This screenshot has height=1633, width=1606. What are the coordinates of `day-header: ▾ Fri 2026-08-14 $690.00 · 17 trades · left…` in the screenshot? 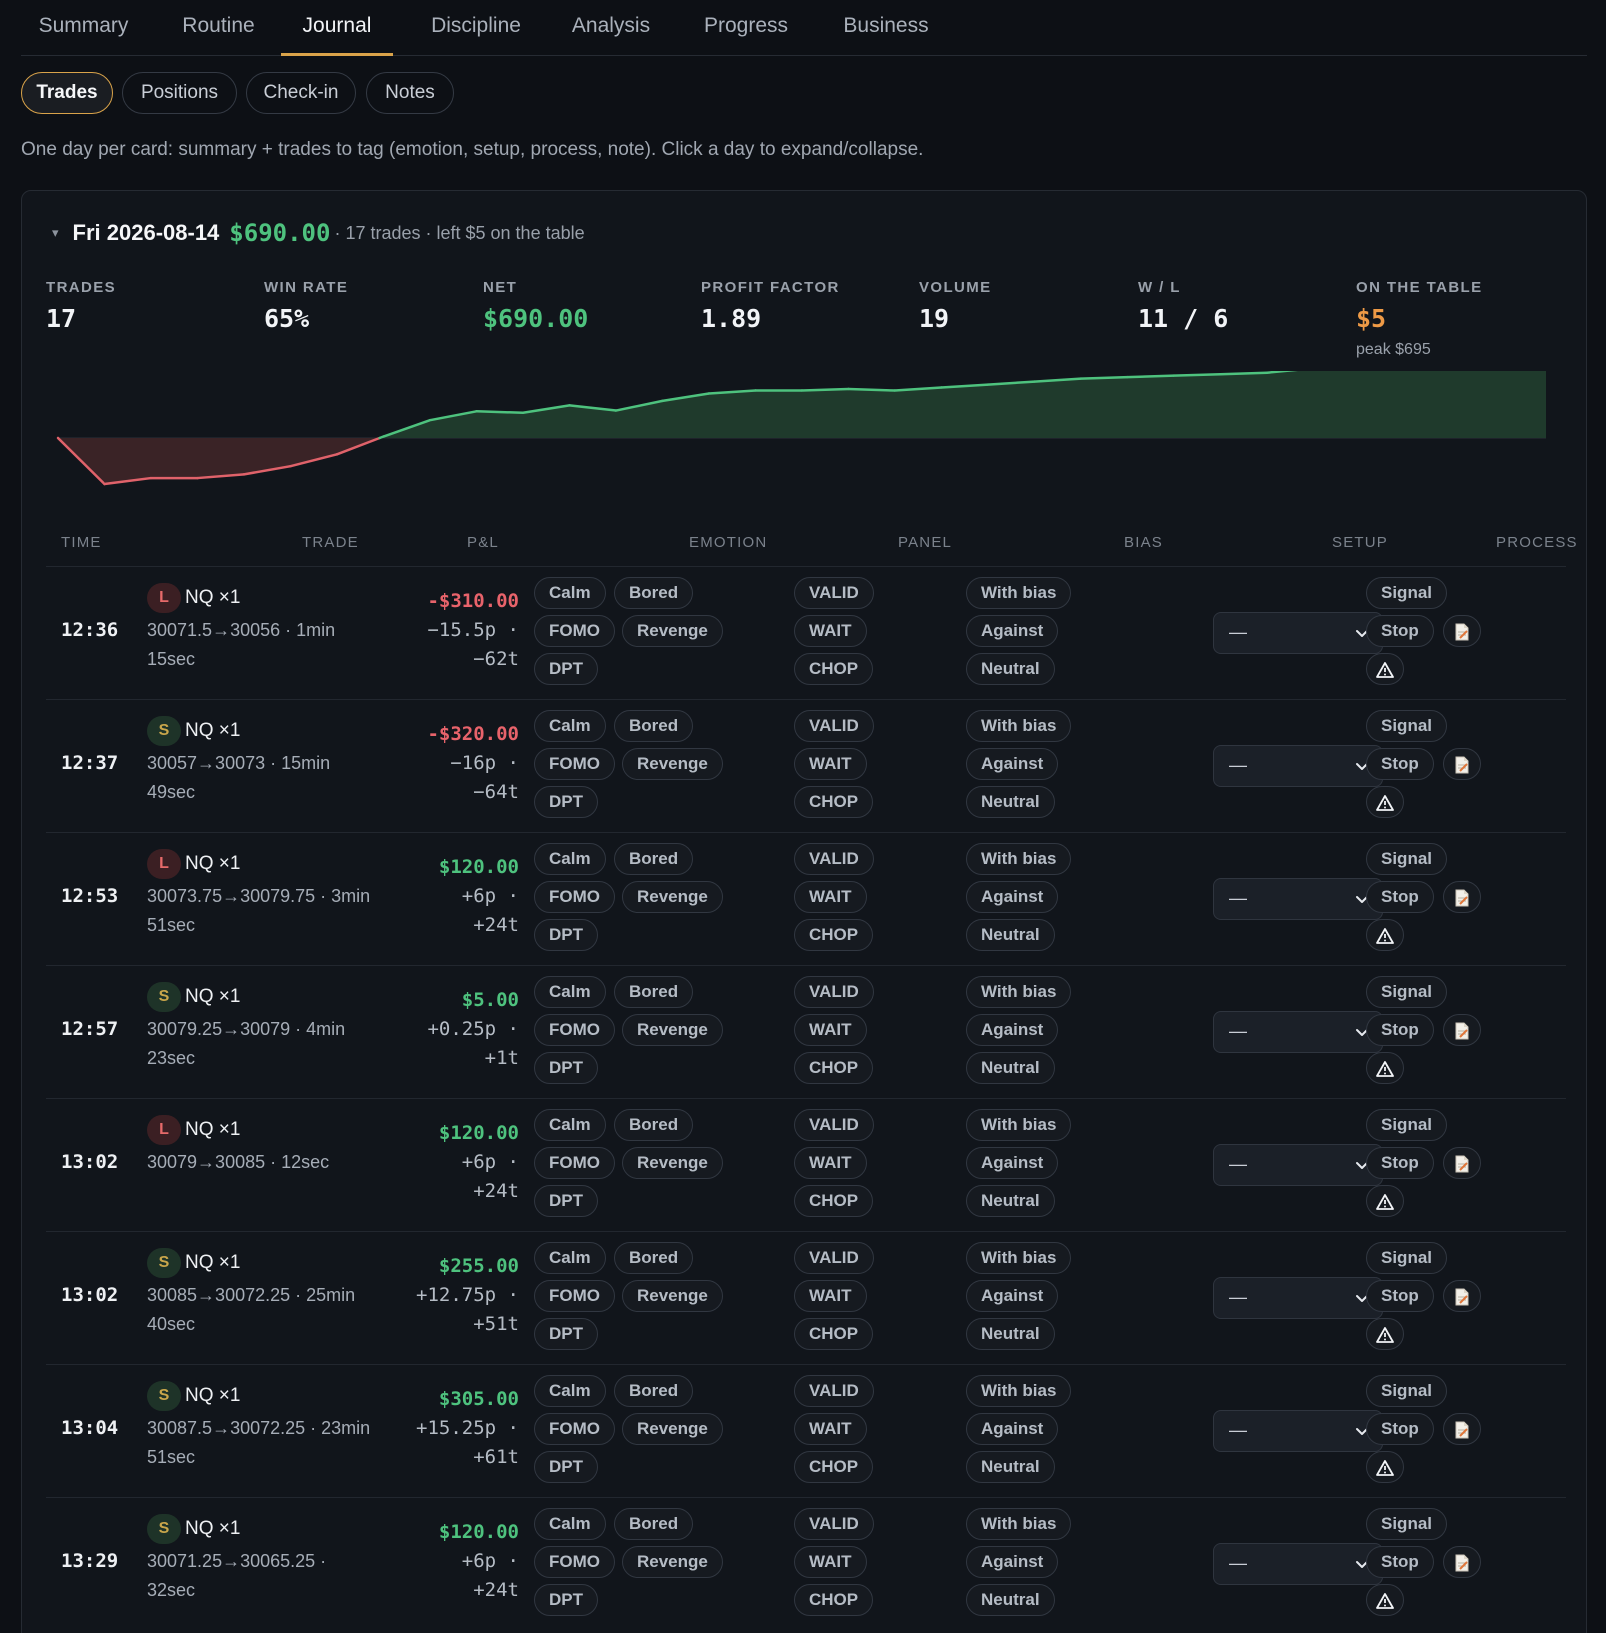 It's located at (318, 234).